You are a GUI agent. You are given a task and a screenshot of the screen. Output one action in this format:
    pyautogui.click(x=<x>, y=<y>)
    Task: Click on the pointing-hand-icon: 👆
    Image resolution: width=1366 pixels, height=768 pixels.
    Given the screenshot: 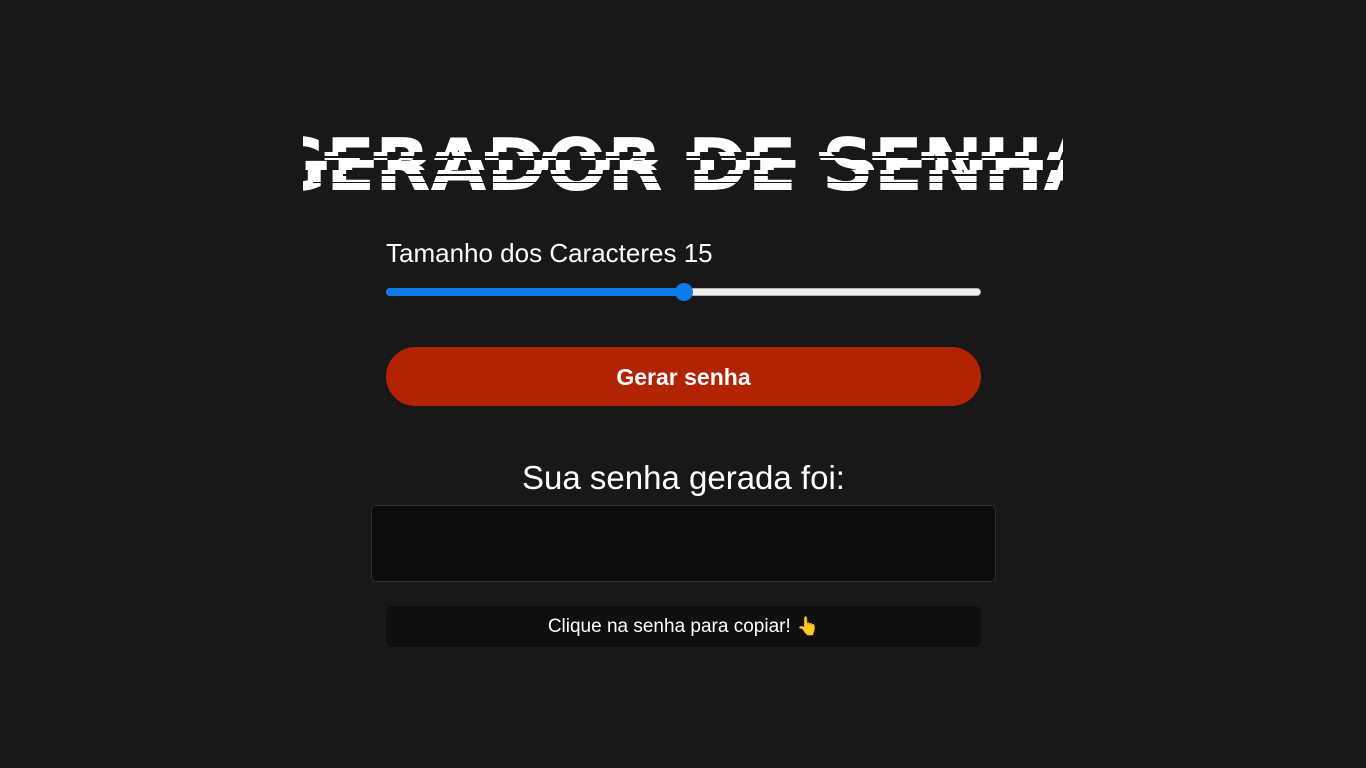 What is the action you would take?
    pyautogui.click(x=808, y=626)
    